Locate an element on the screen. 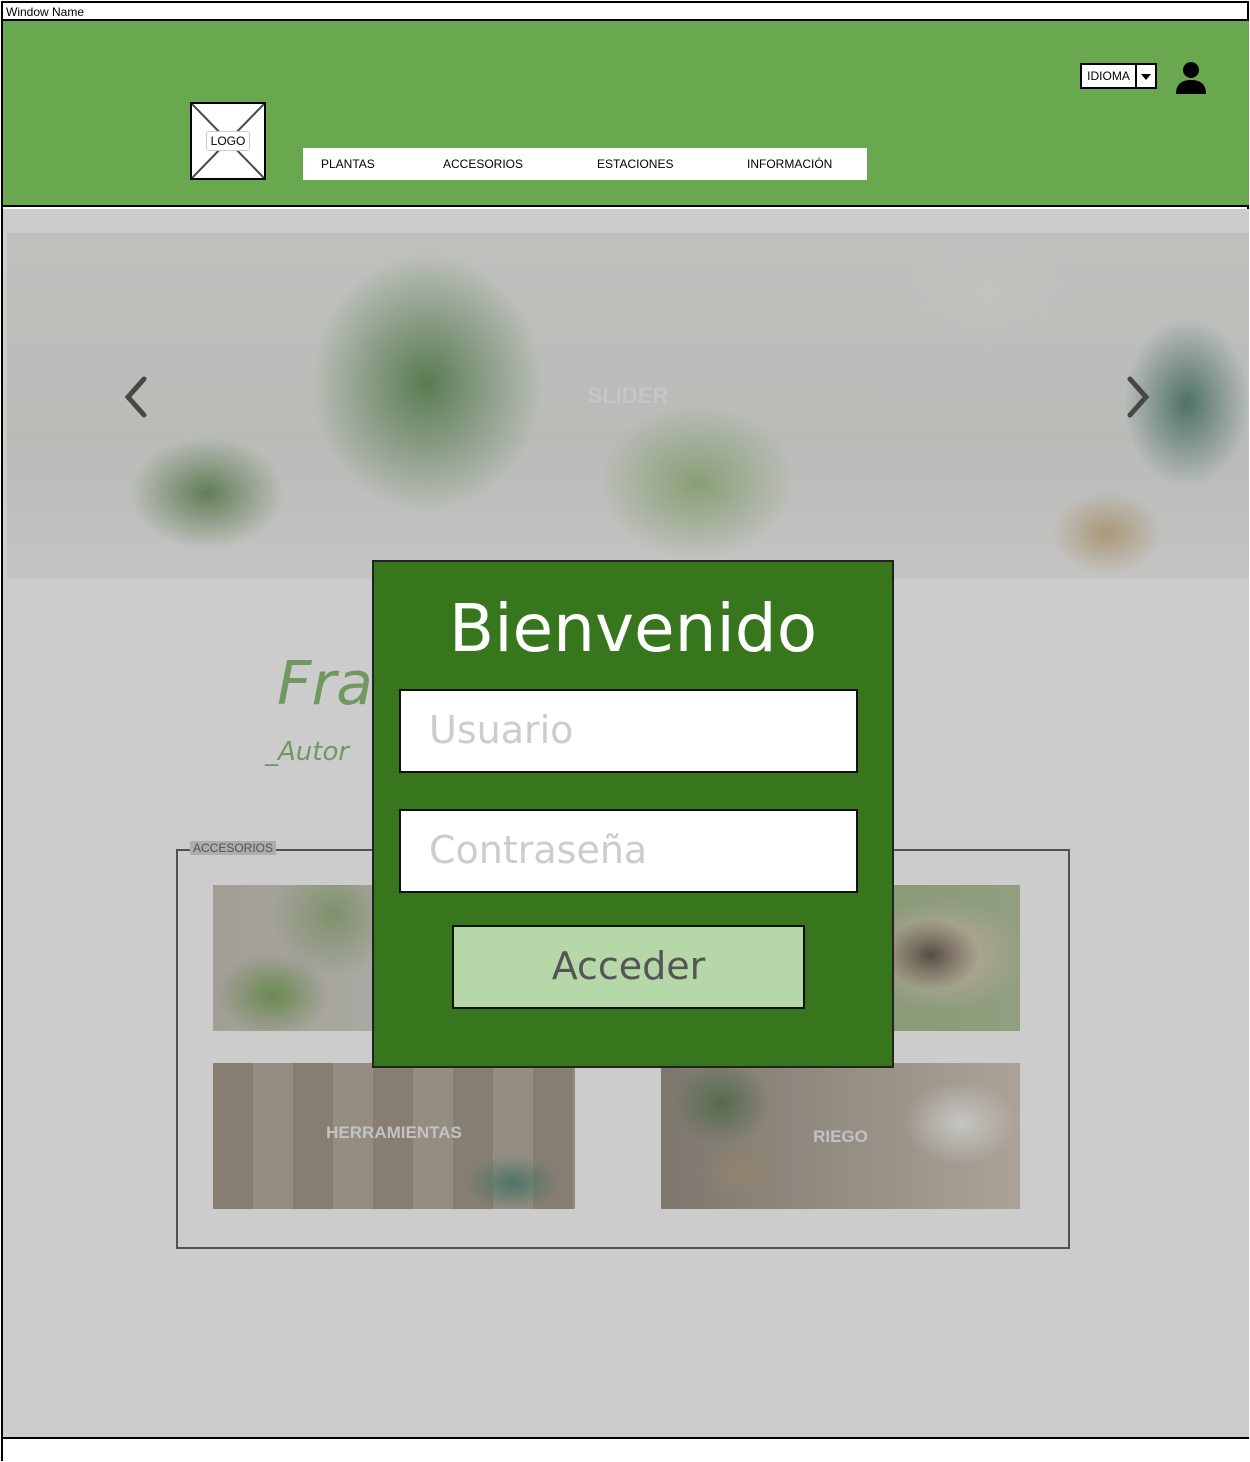 This screenshot has width=1250, height=1462. nav-item-estaciones: ESTACIONES is located at coordinates (635, 164).